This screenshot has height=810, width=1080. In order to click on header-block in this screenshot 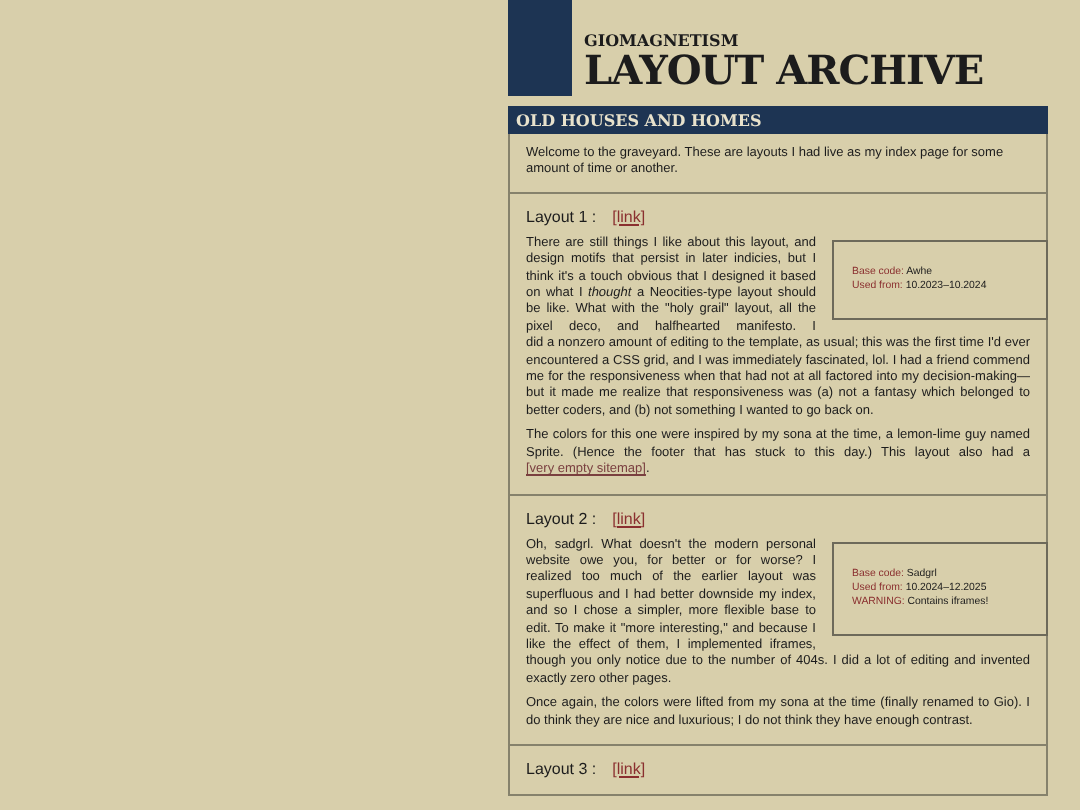, I will do `click(540, 48)`.